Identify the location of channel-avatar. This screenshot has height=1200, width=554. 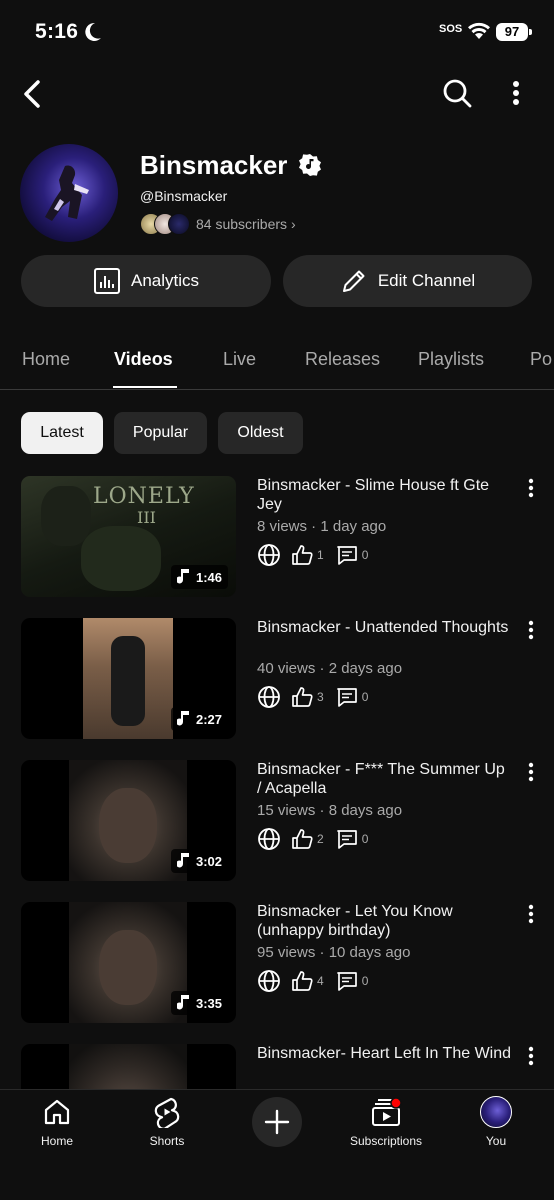
(69, 193).